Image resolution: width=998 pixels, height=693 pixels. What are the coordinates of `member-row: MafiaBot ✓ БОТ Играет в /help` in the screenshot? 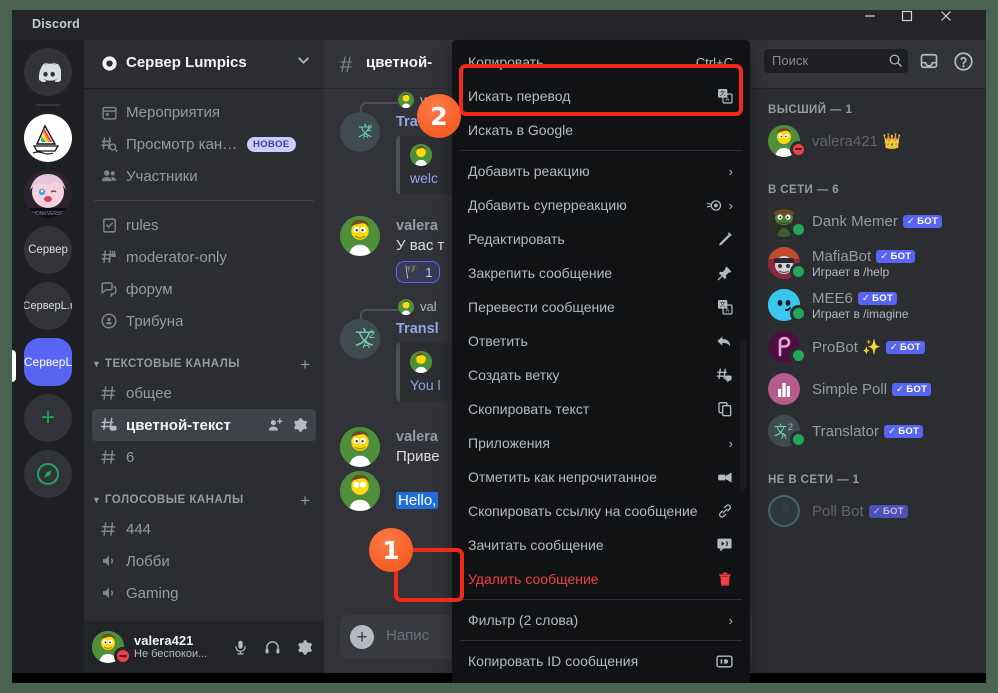 It's located at (869, 263).